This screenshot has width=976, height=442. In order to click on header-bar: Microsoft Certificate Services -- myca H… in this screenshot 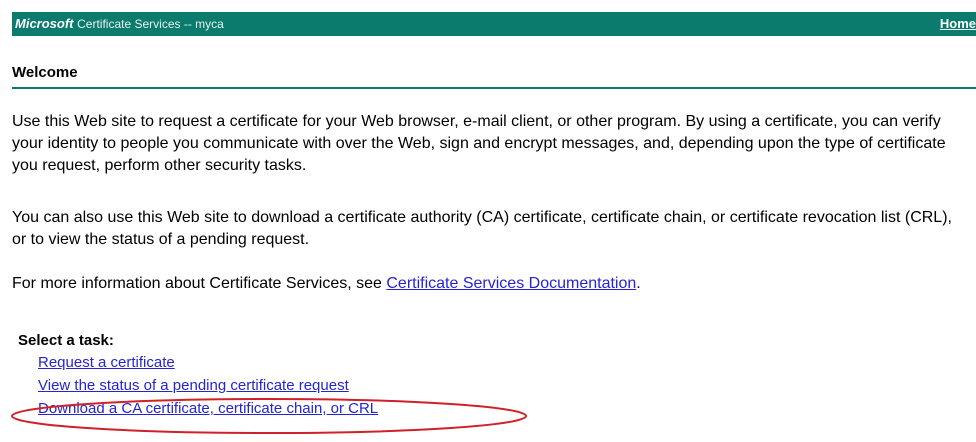, I will do `click(494, 24)`.